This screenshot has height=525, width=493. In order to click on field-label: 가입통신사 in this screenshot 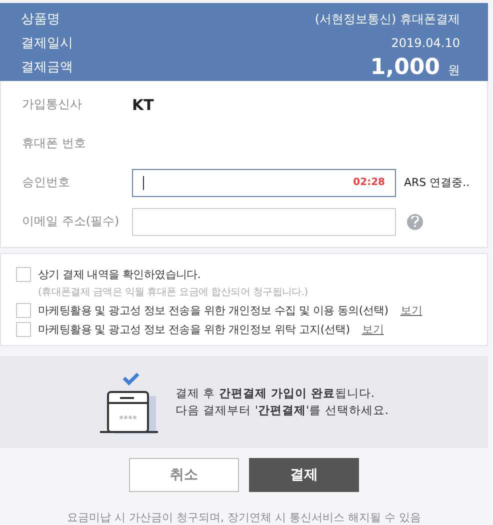, I will do `click(52, 104)`.